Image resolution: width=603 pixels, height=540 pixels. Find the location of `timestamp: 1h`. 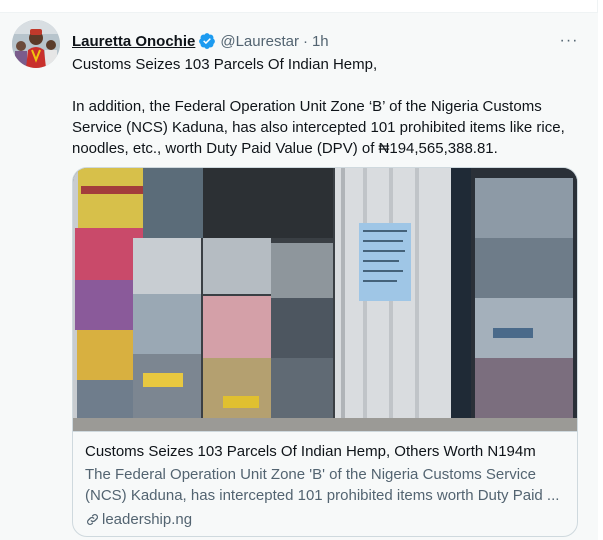

timestamp: 1h is located at coordinates (320, 41).